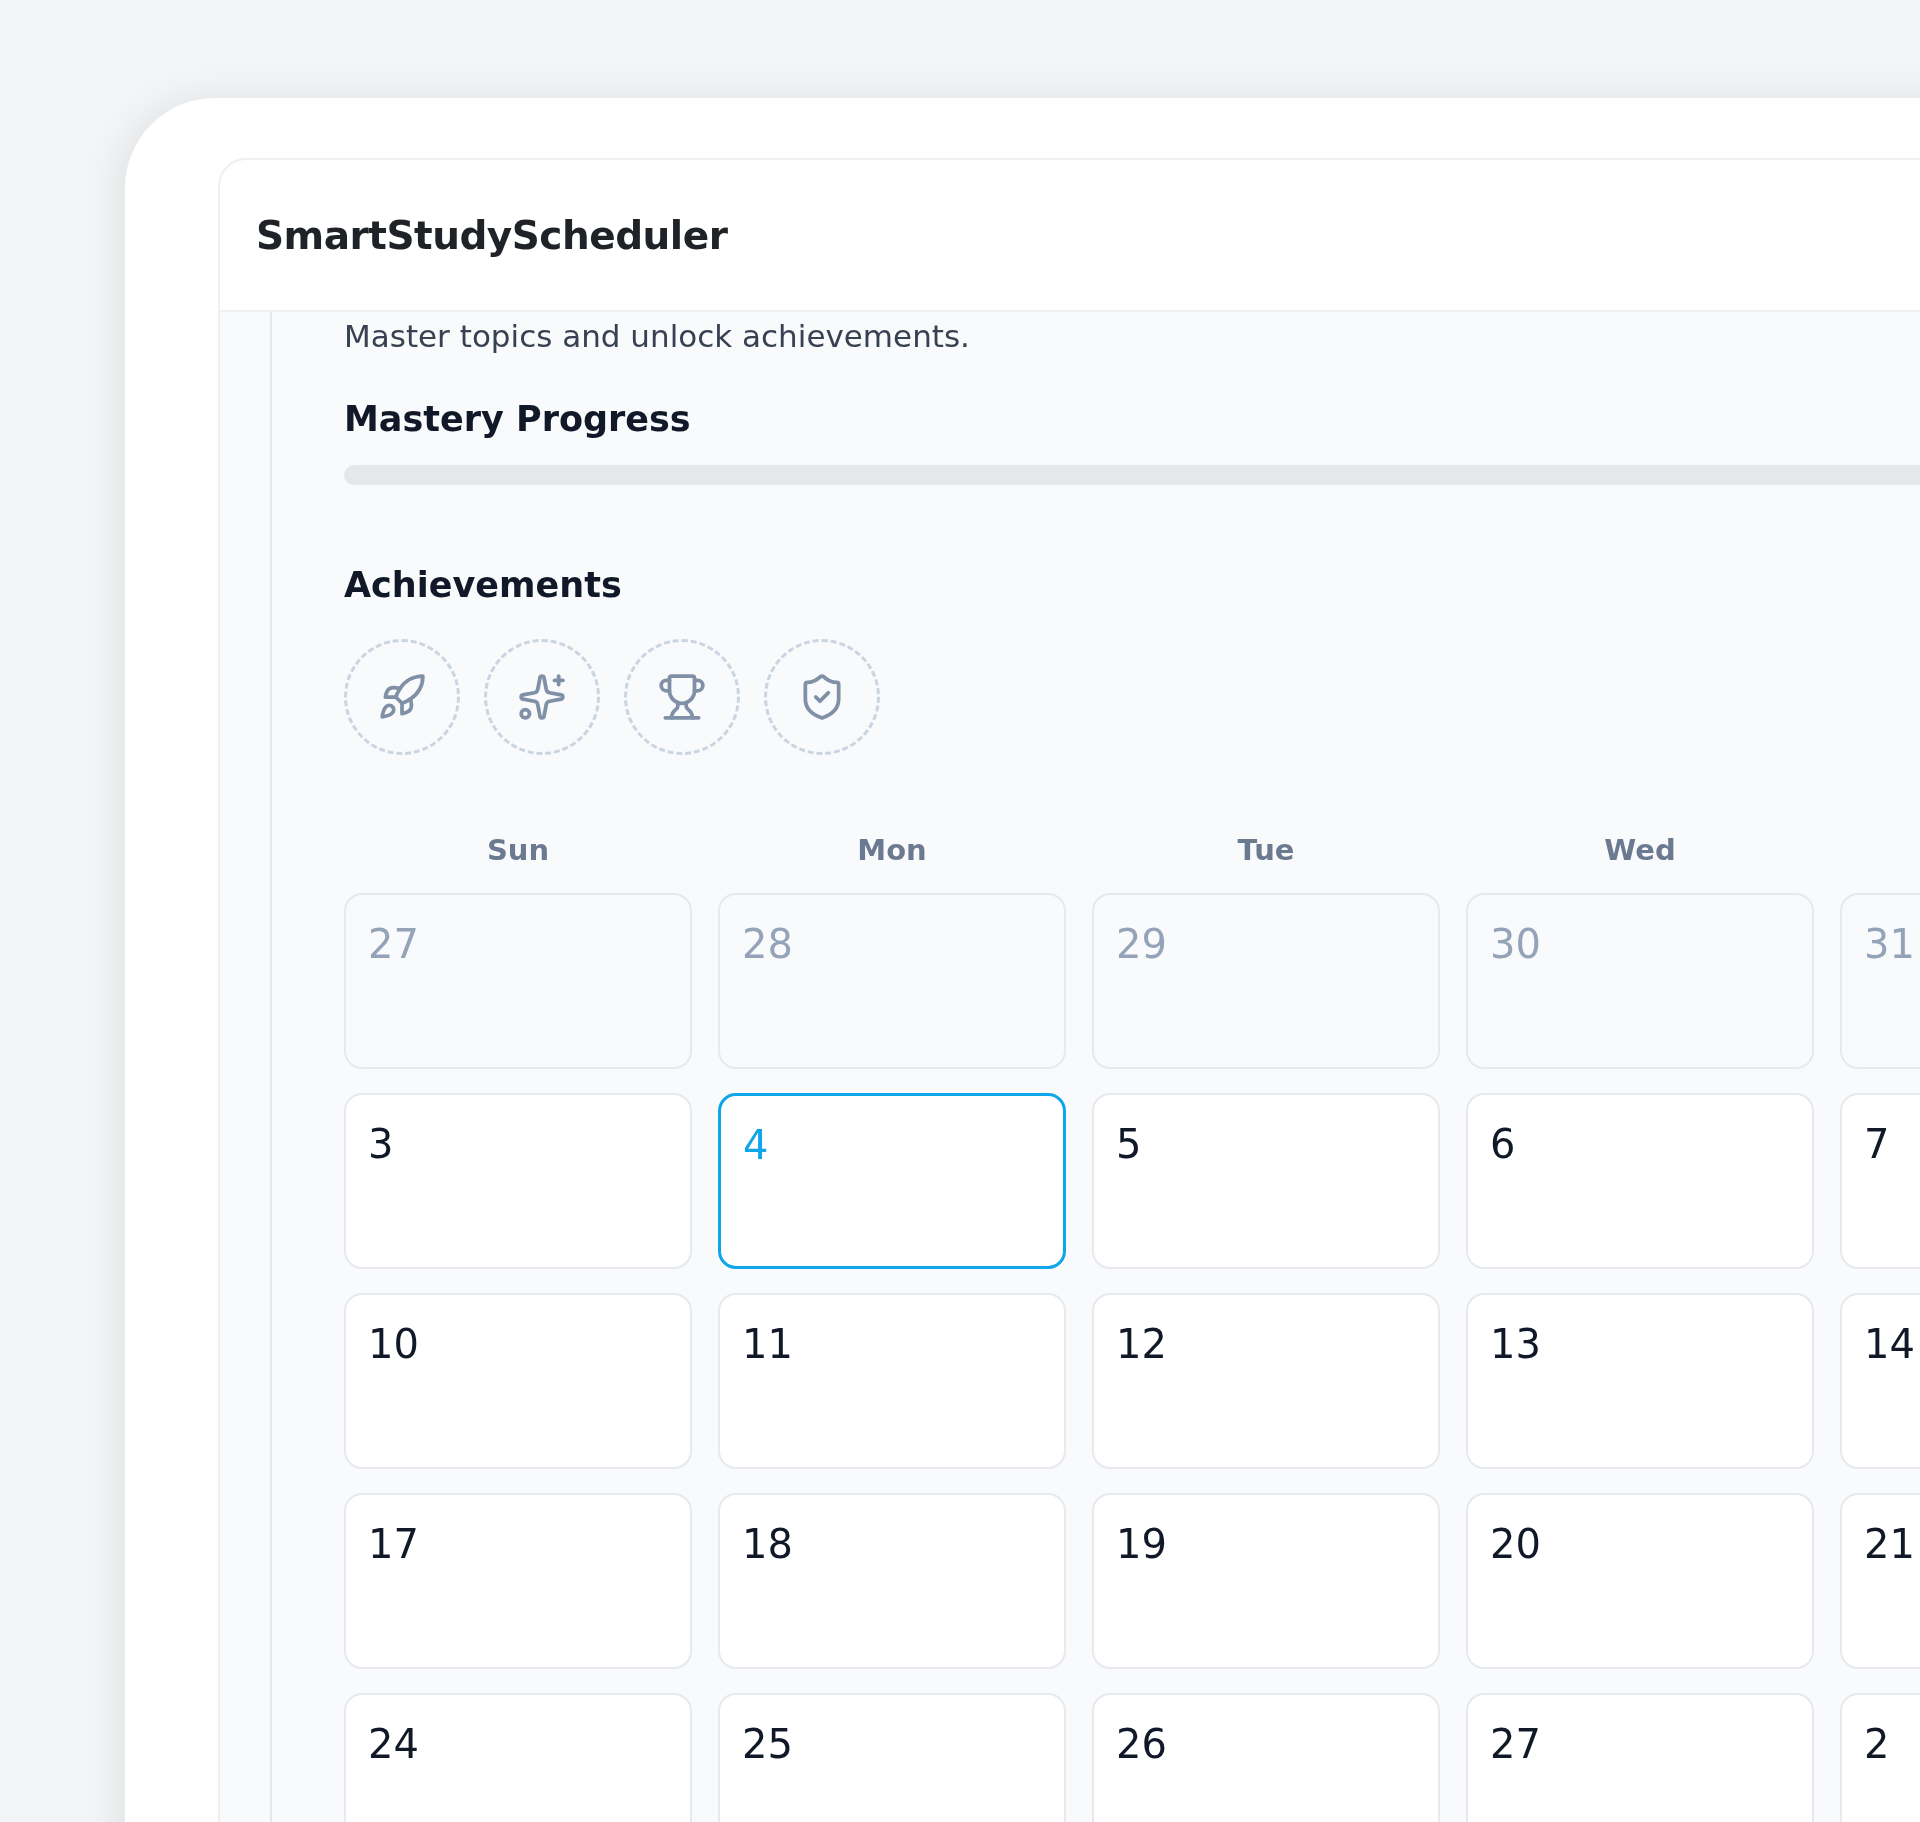 The image size is (1920, 1822). I want to click on app-title: SmartStudyScheduler, so click(492, 235).